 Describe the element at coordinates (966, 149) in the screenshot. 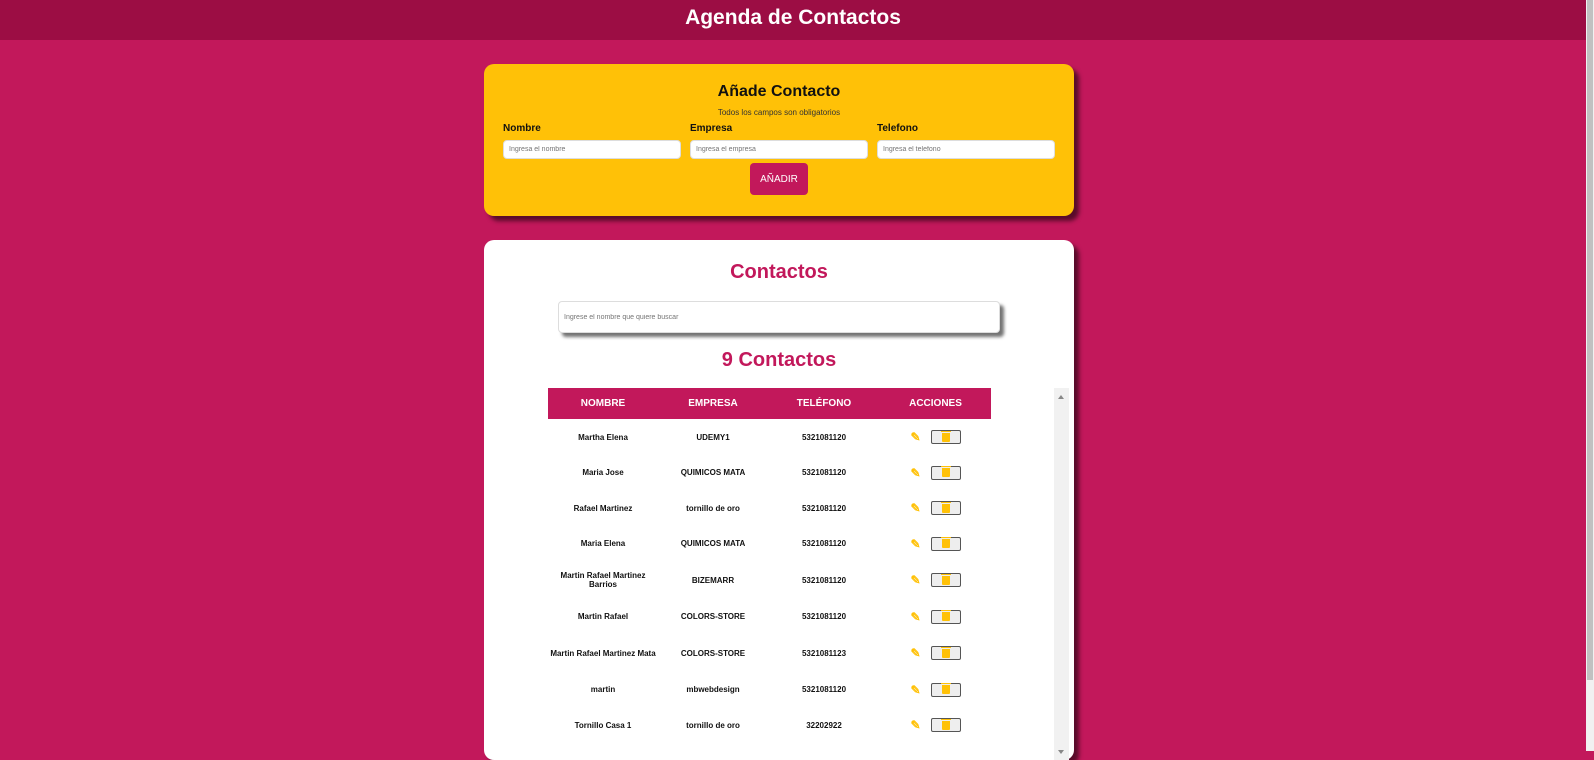

I see `telefono-input` at that location.